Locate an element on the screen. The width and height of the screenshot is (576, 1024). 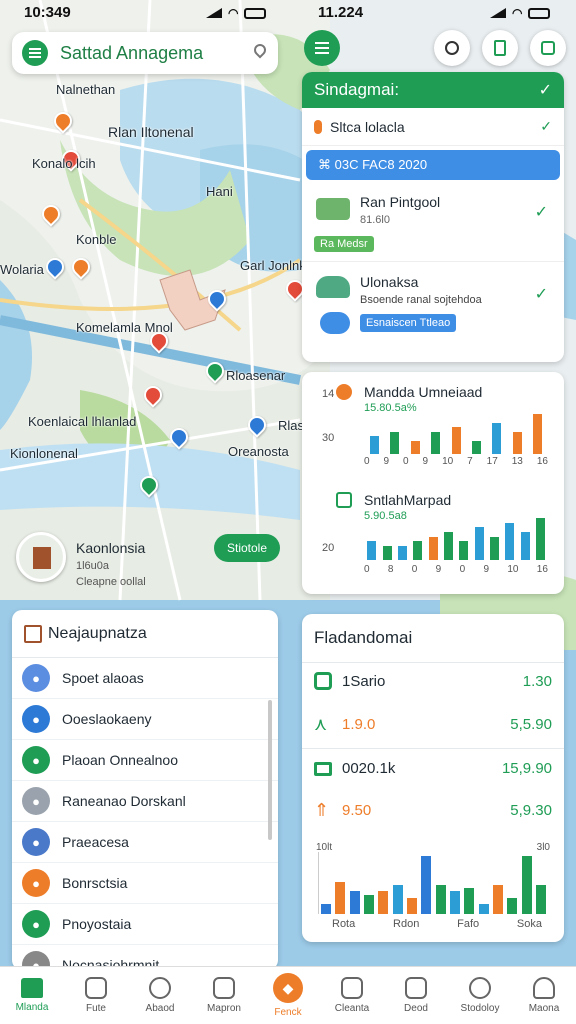
nav-item-feed: Fute is located at coordinates (96, 995).